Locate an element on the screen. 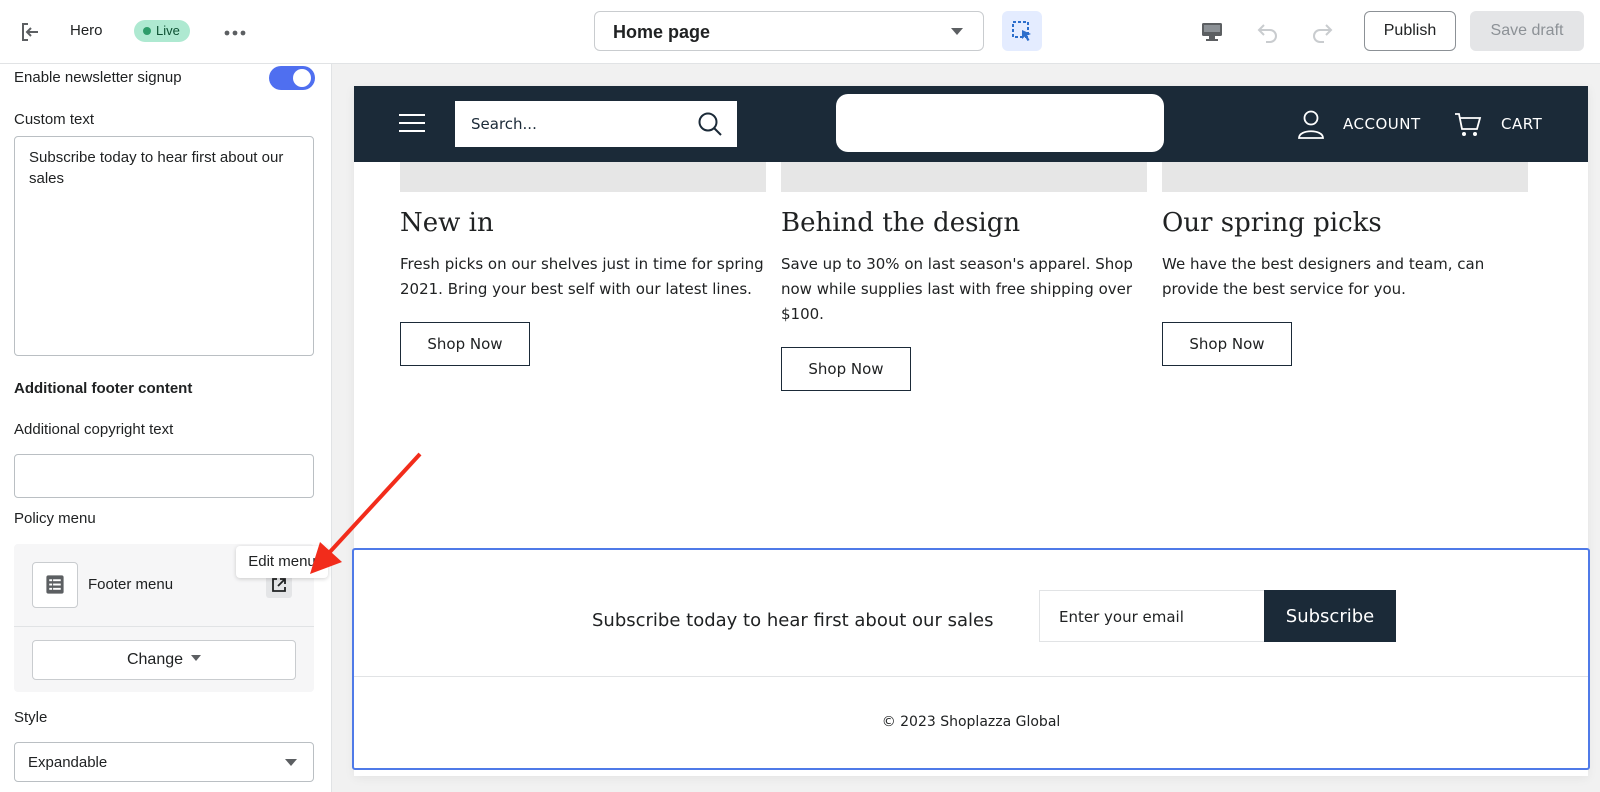  email-placeholder: Enter your email is located at coordinates (1121, 617).